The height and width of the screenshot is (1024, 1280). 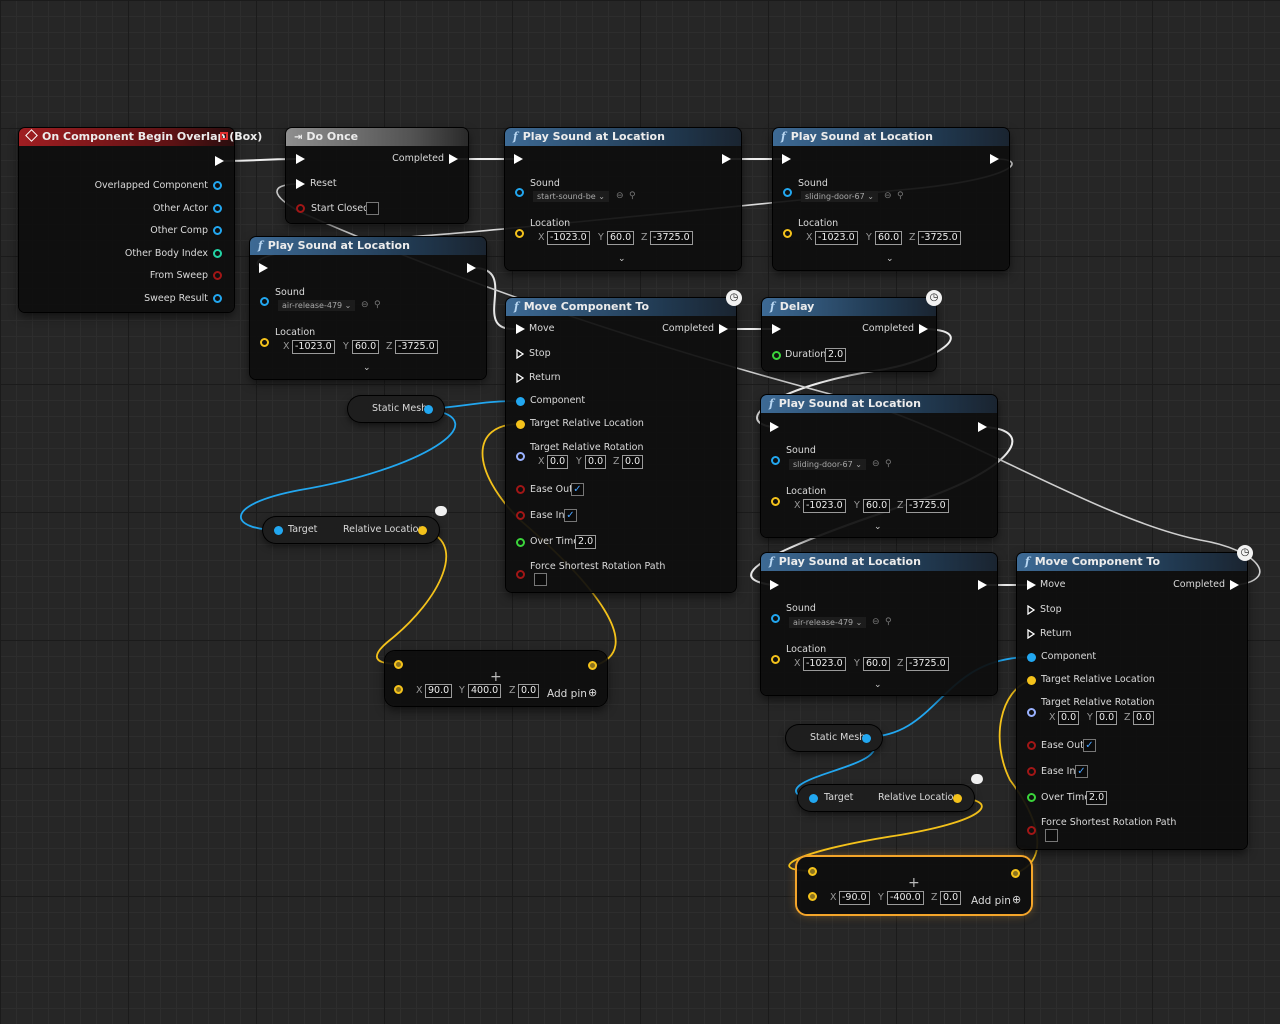 I want to click on ease-in-checkbox: ✓, so click(x=570, y=515).